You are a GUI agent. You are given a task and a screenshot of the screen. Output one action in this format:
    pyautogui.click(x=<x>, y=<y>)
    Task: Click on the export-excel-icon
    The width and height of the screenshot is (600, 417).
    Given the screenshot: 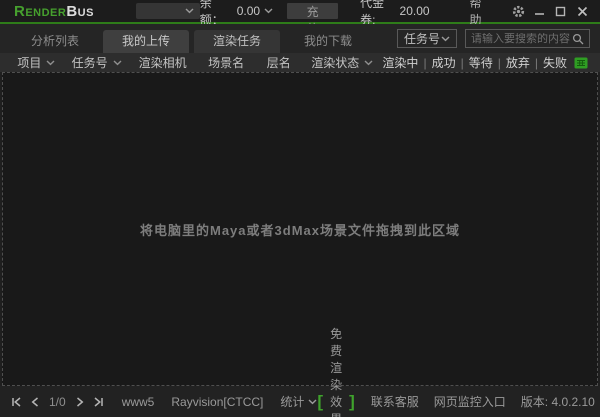 What is the action you would take?
    pyautogui.click(x=581, y=63)
    